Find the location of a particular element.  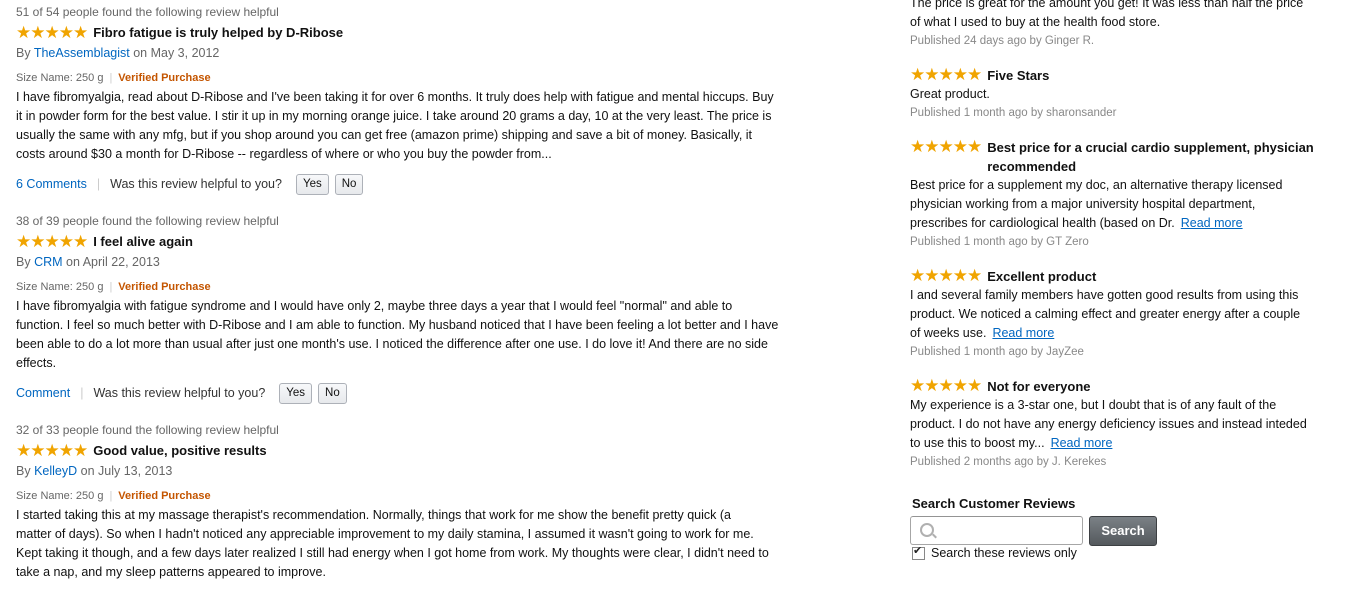

review-date: on April 22, 2013 is located at coordinates (113, 262).